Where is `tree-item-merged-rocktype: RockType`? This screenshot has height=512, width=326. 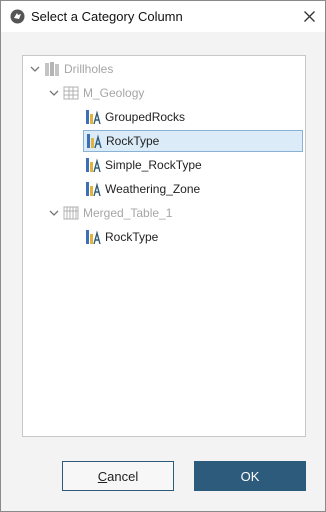 tree-item-merged-rocktype: RockType is located at coordinates (121, 237).